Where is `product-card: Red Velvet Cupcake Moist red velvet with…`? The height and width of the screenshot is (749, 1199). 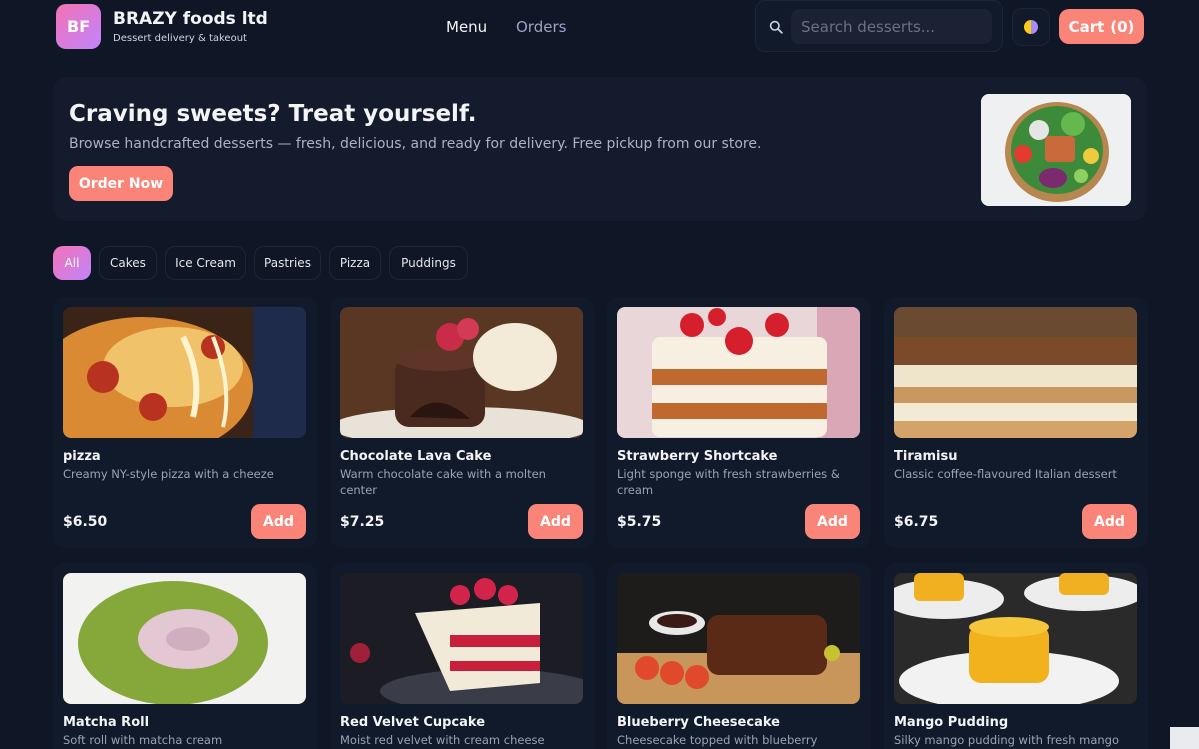 product-card: Red Velvet Cupcake Moist red velvet with… is located at coordinates (462, 656).